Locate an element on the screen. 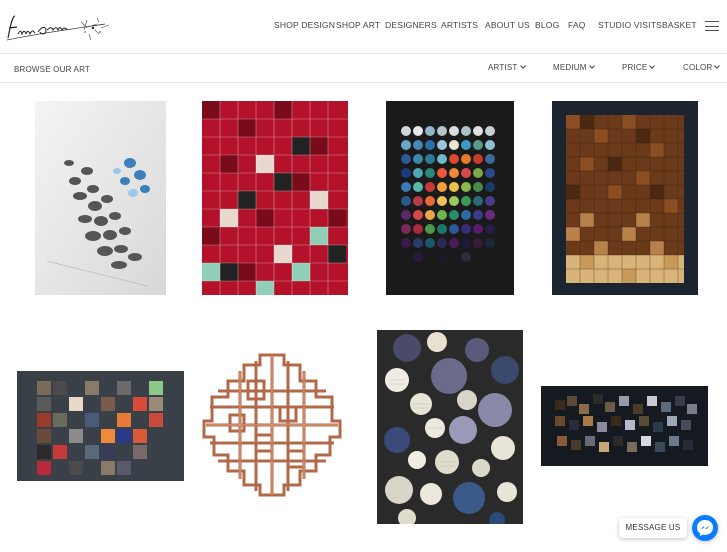 This screenshot has width=727, height=552. filter-medium-label: MEDIUM is located at coordinates (570, 67).